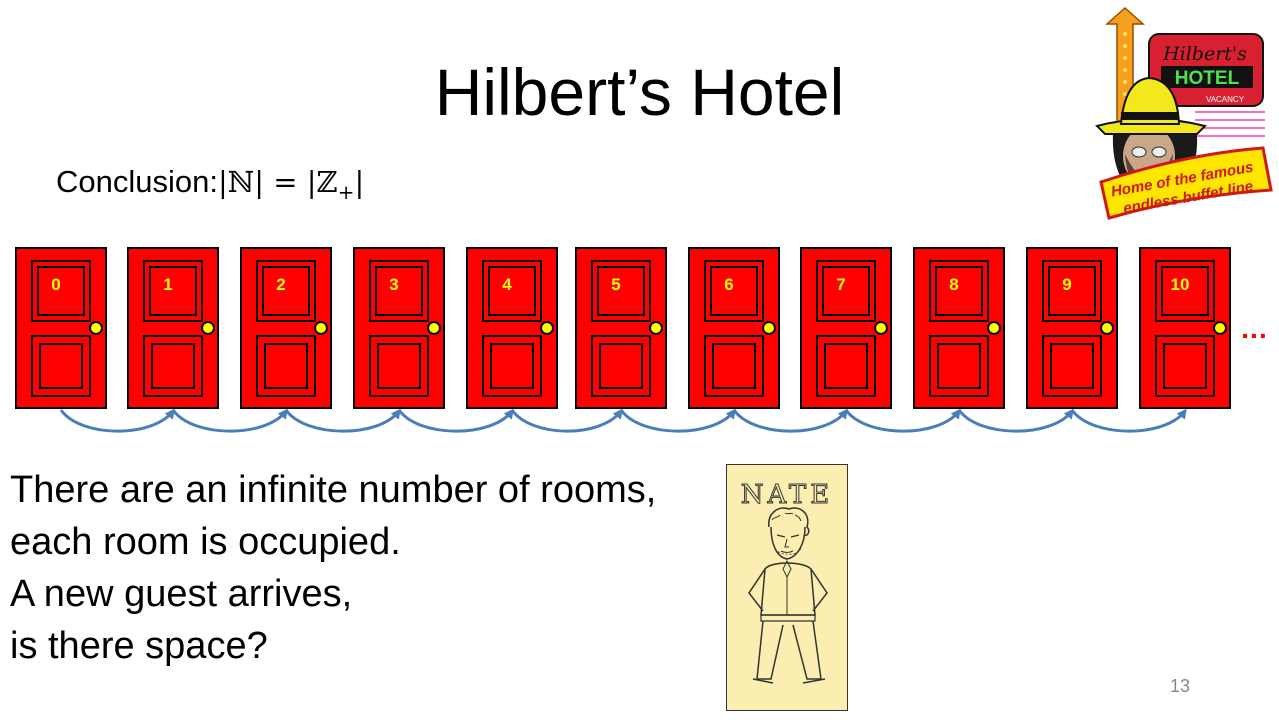 The height and width of the screenshot is (720, 1279). Describe the element at coordinates (333, 490) in the screenshot. I see `body-line: There are an infinite number of rooms,` at that location.